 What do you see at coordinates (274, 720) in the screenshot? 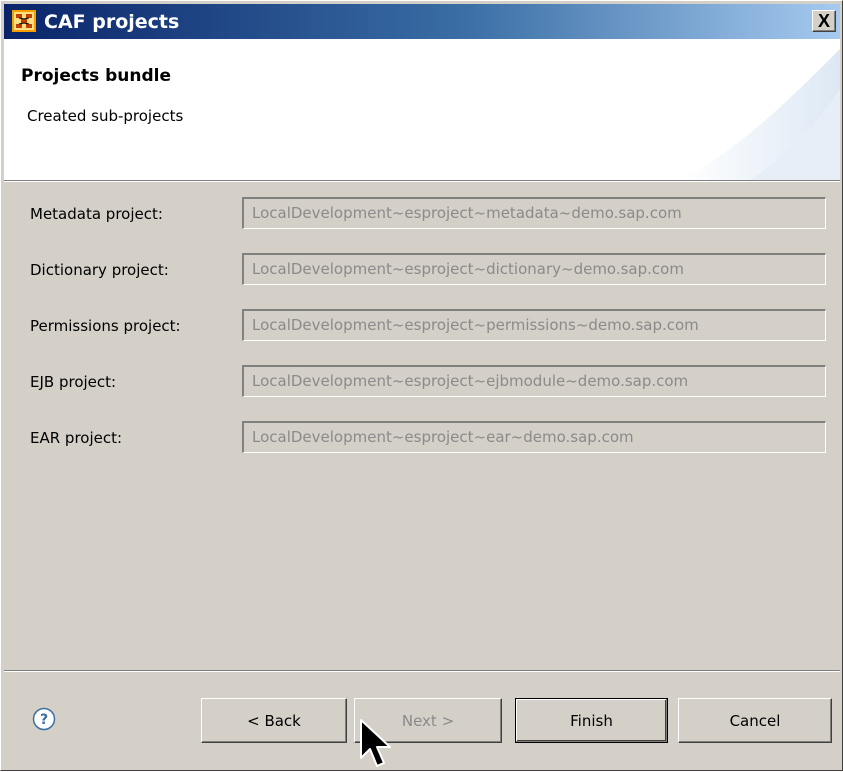
I see `back-button: < Back` at bounding box center [274, 720].